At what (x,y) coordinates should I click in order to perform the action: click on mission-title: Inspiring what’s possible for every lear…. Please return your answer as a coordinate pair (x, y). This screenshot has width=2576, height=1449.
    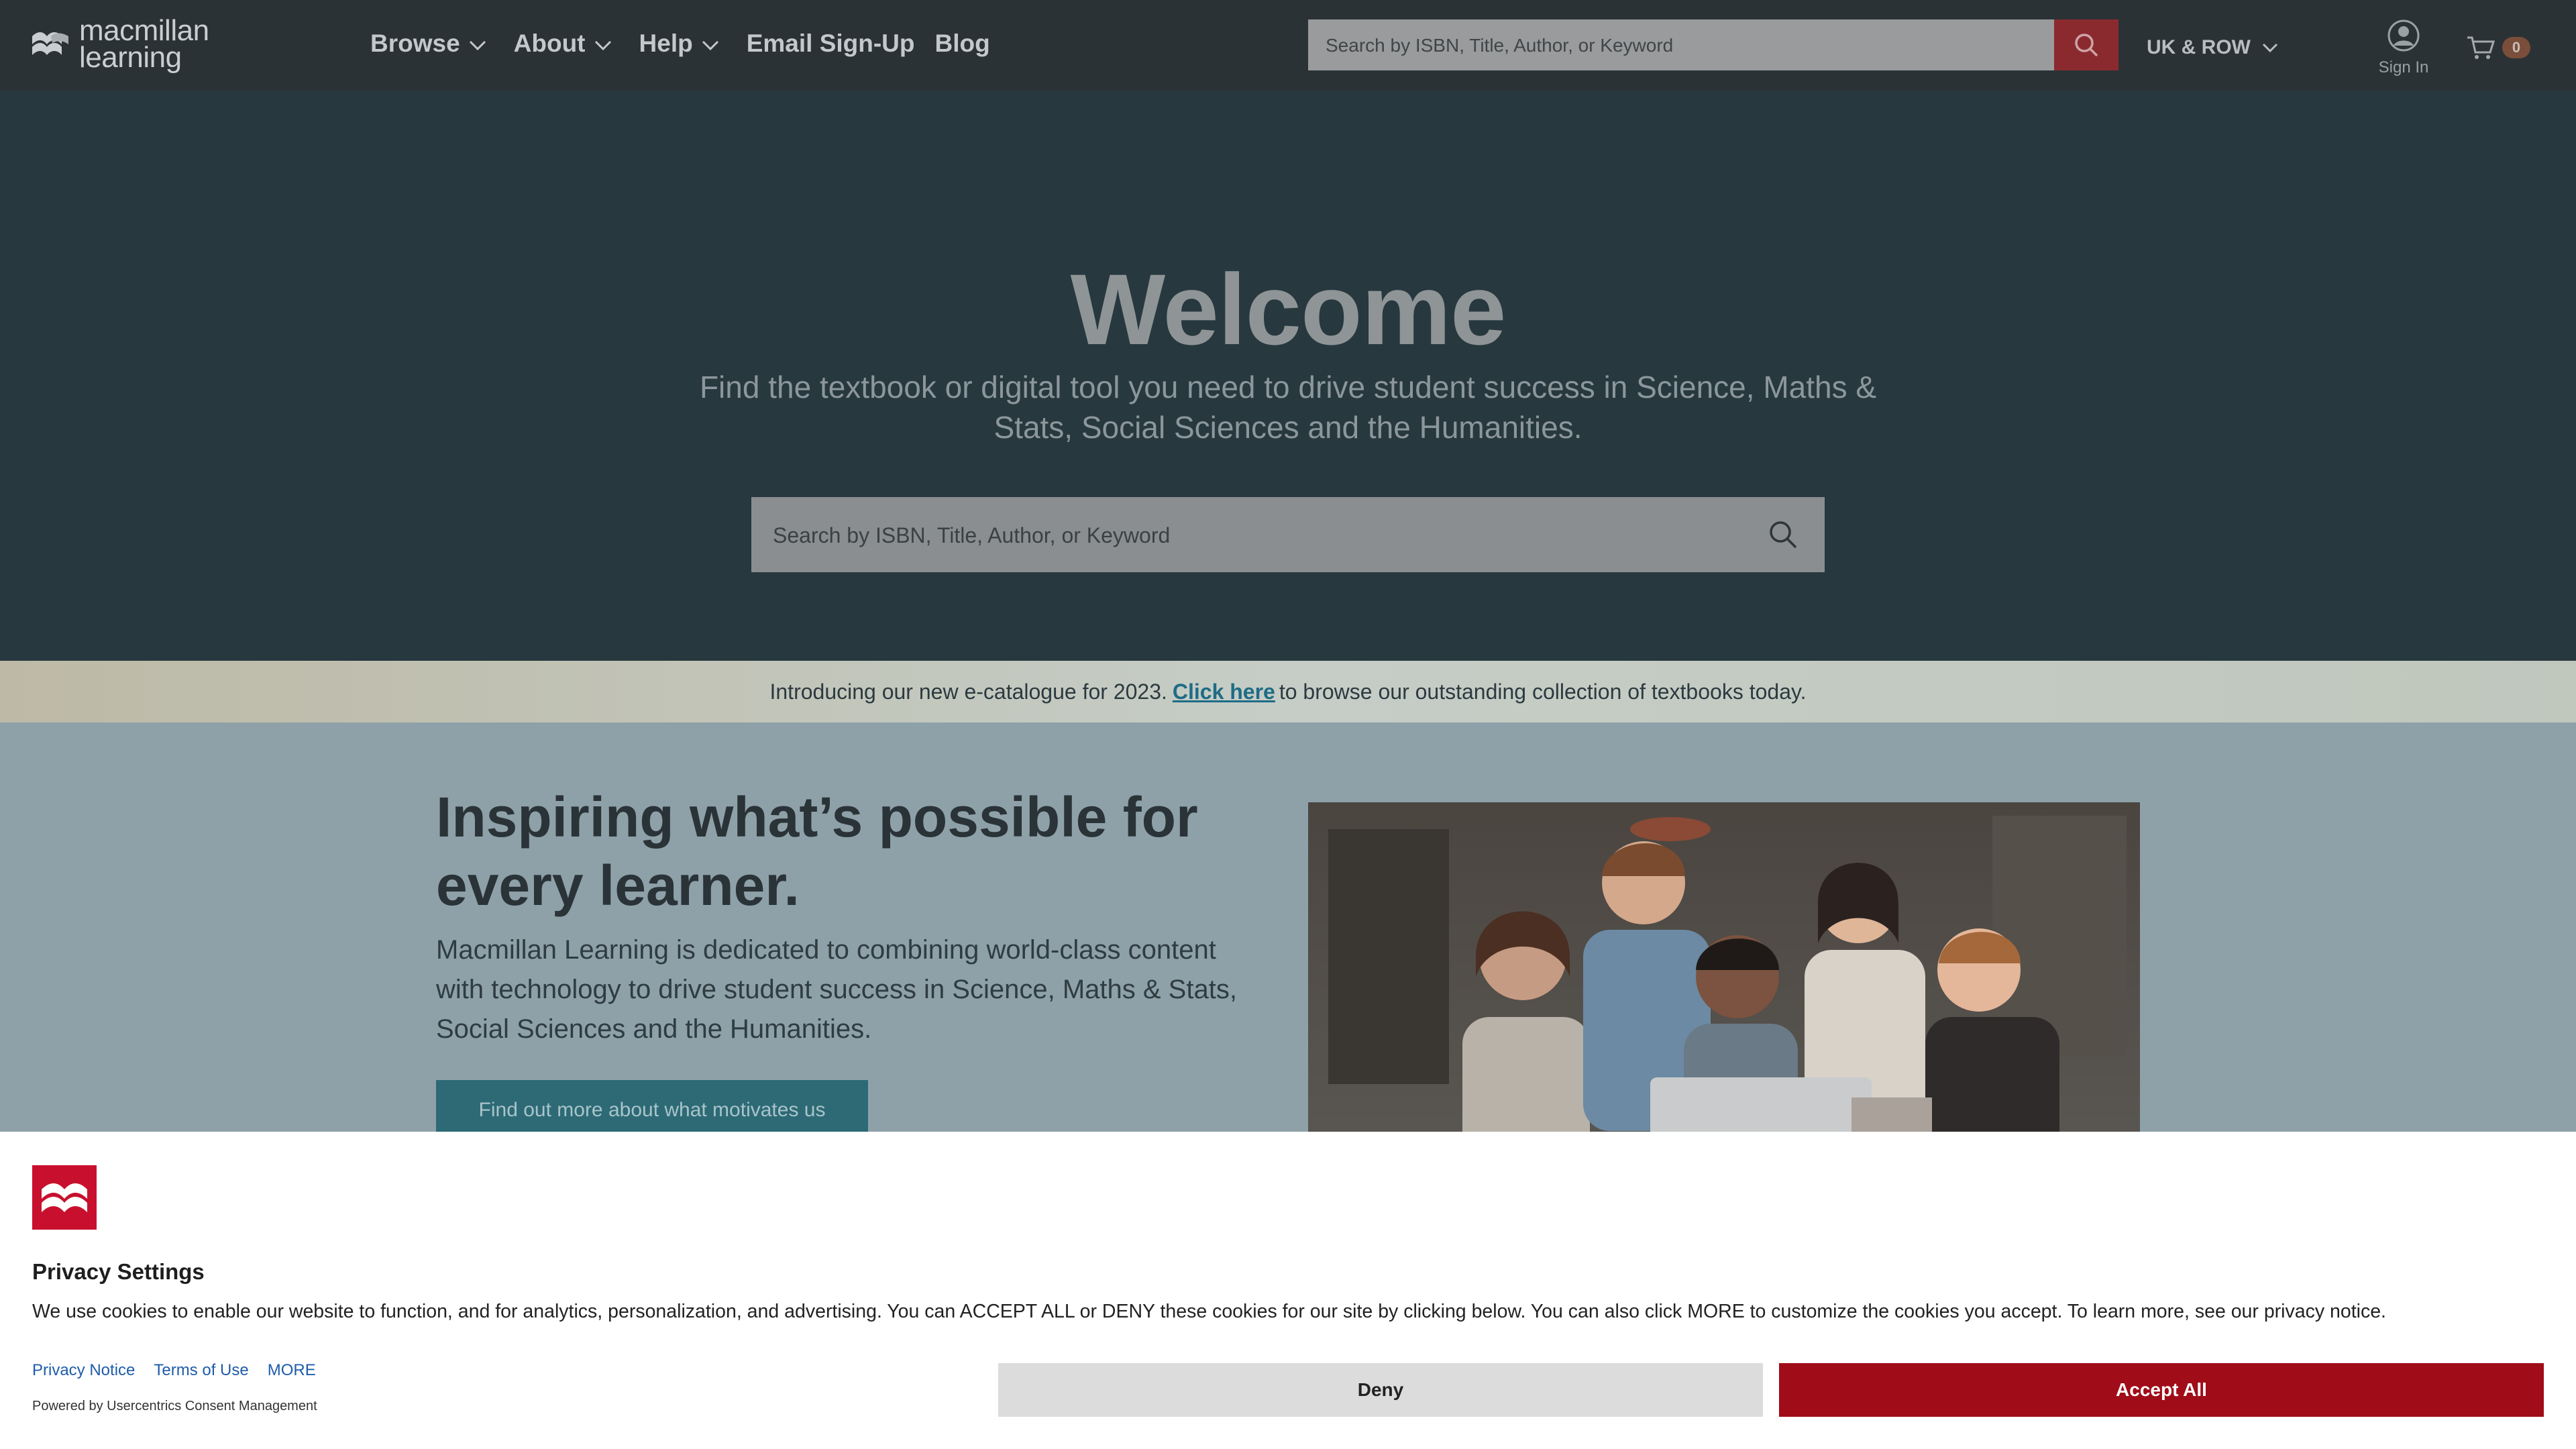
    Looking at the image, I should click on (817, 851).